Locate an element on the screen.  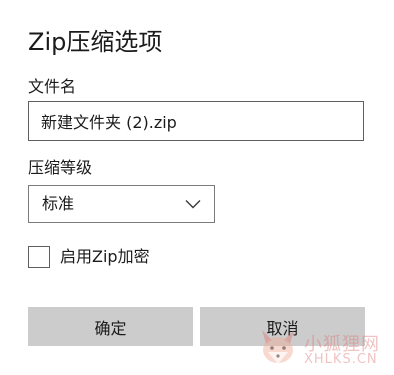
enable-zip-encryption-option: 启用Zip加密 is located at coordinates (89, 257).